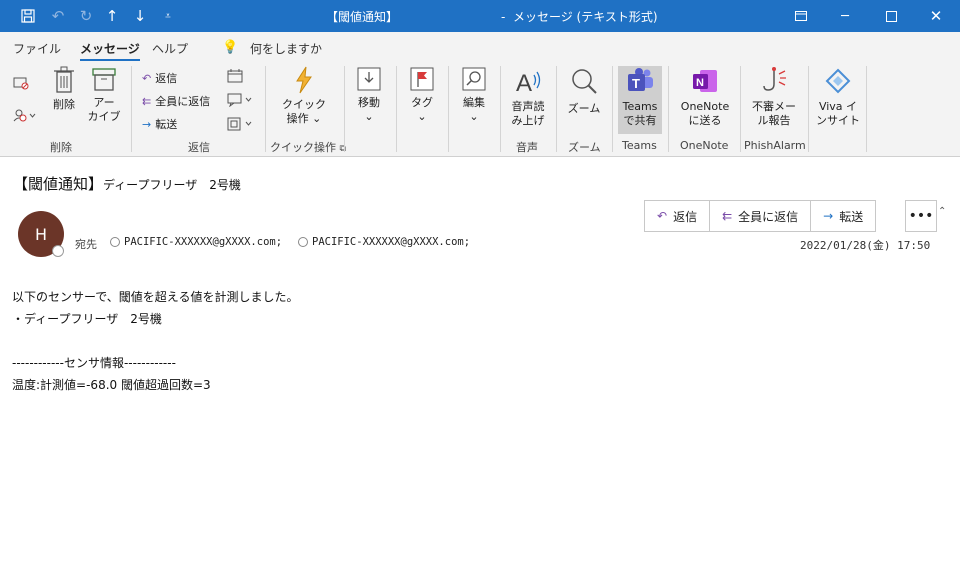 Image resolution: width=960 pixels, height=577 pixels. What do you see at coordinates (474, 95) in the screenshot?
I see `editing-button: 編集 ⌄` at bounding box center [474, 95].